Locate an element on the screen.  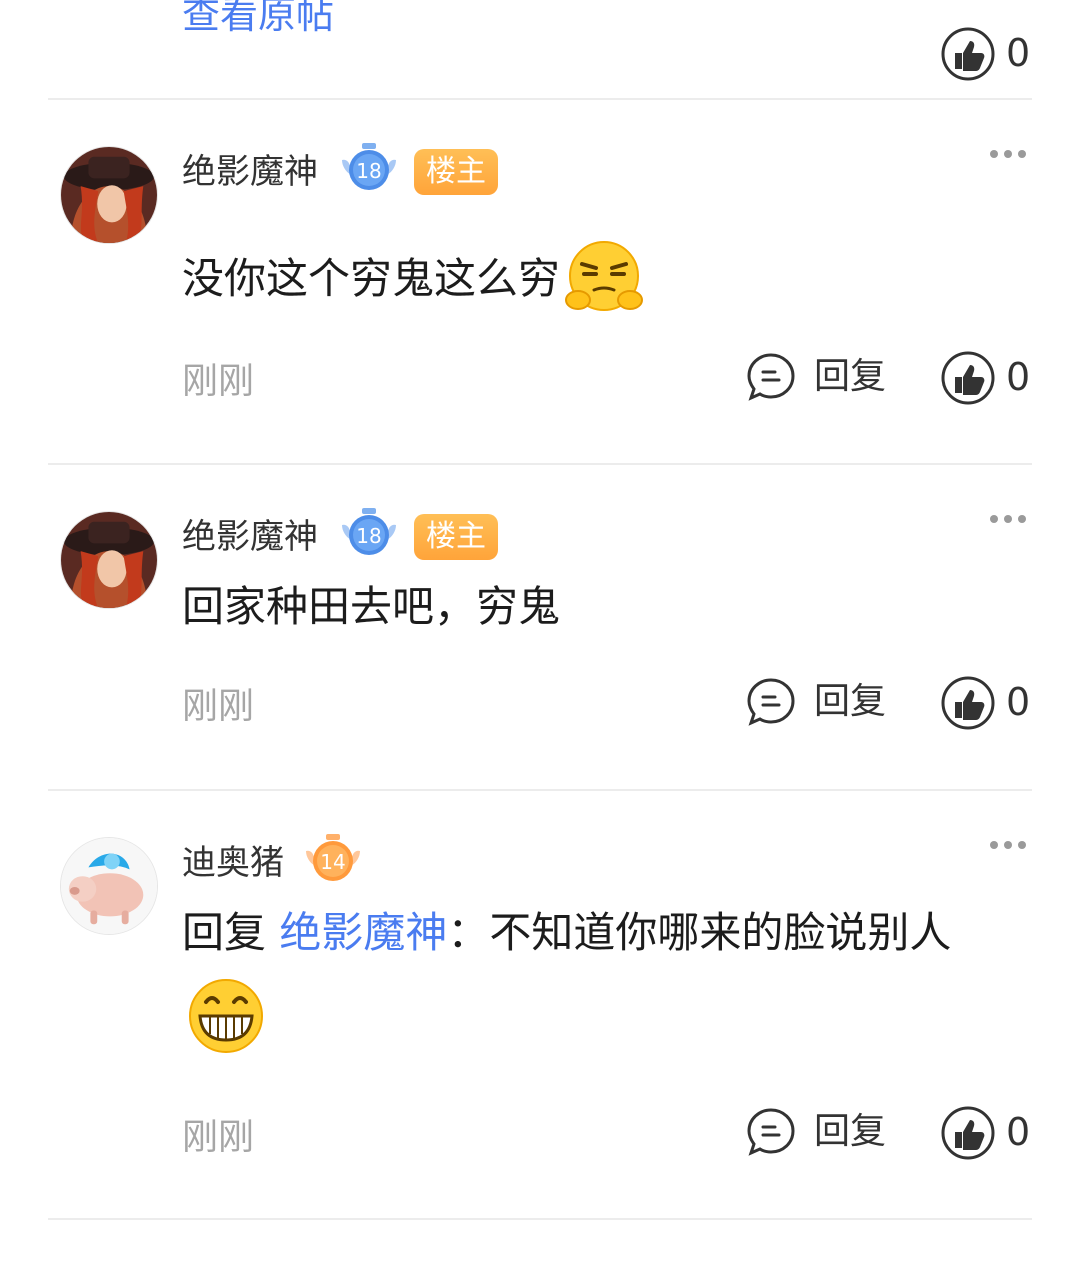
username: 迪奥猪 is located at coordinates (233, 863).